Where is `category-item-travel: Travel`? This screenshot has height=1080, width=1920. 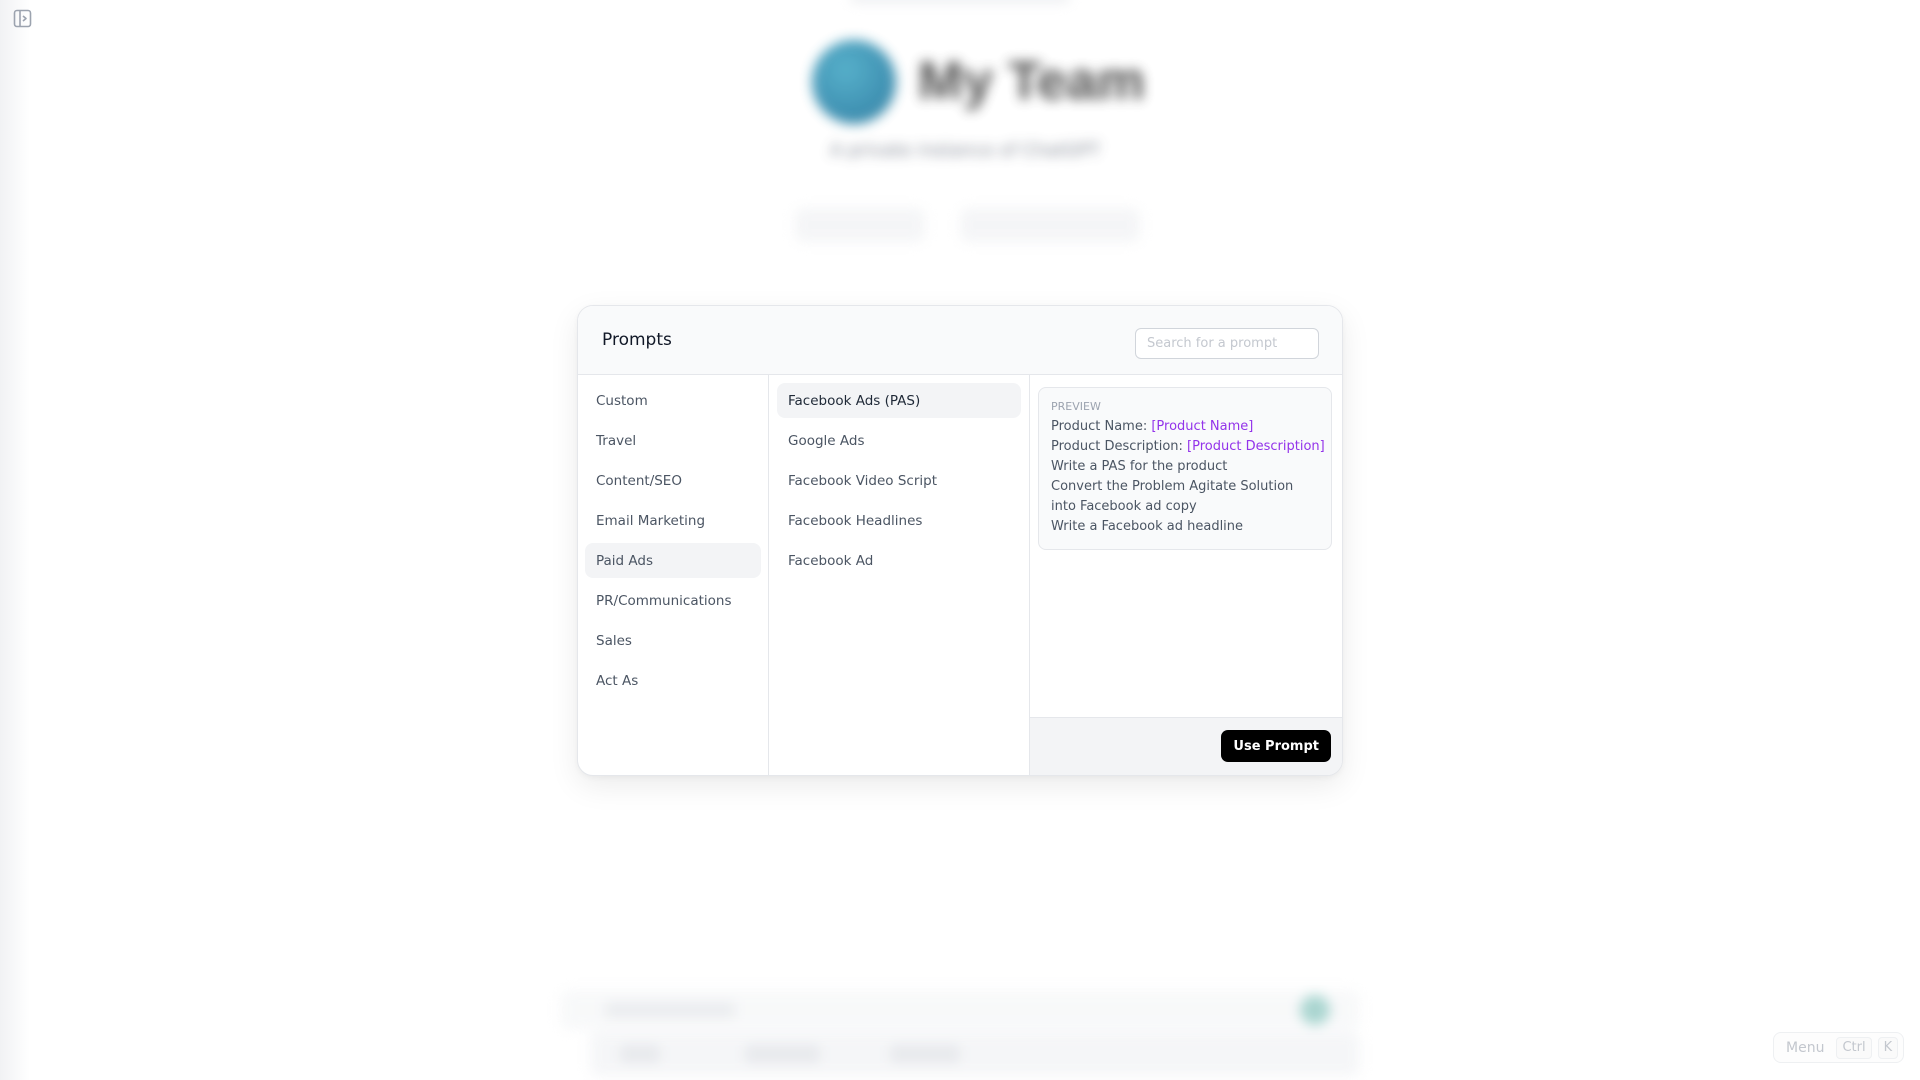 category-item-travel: Travel is located at coordinates (673, 440).